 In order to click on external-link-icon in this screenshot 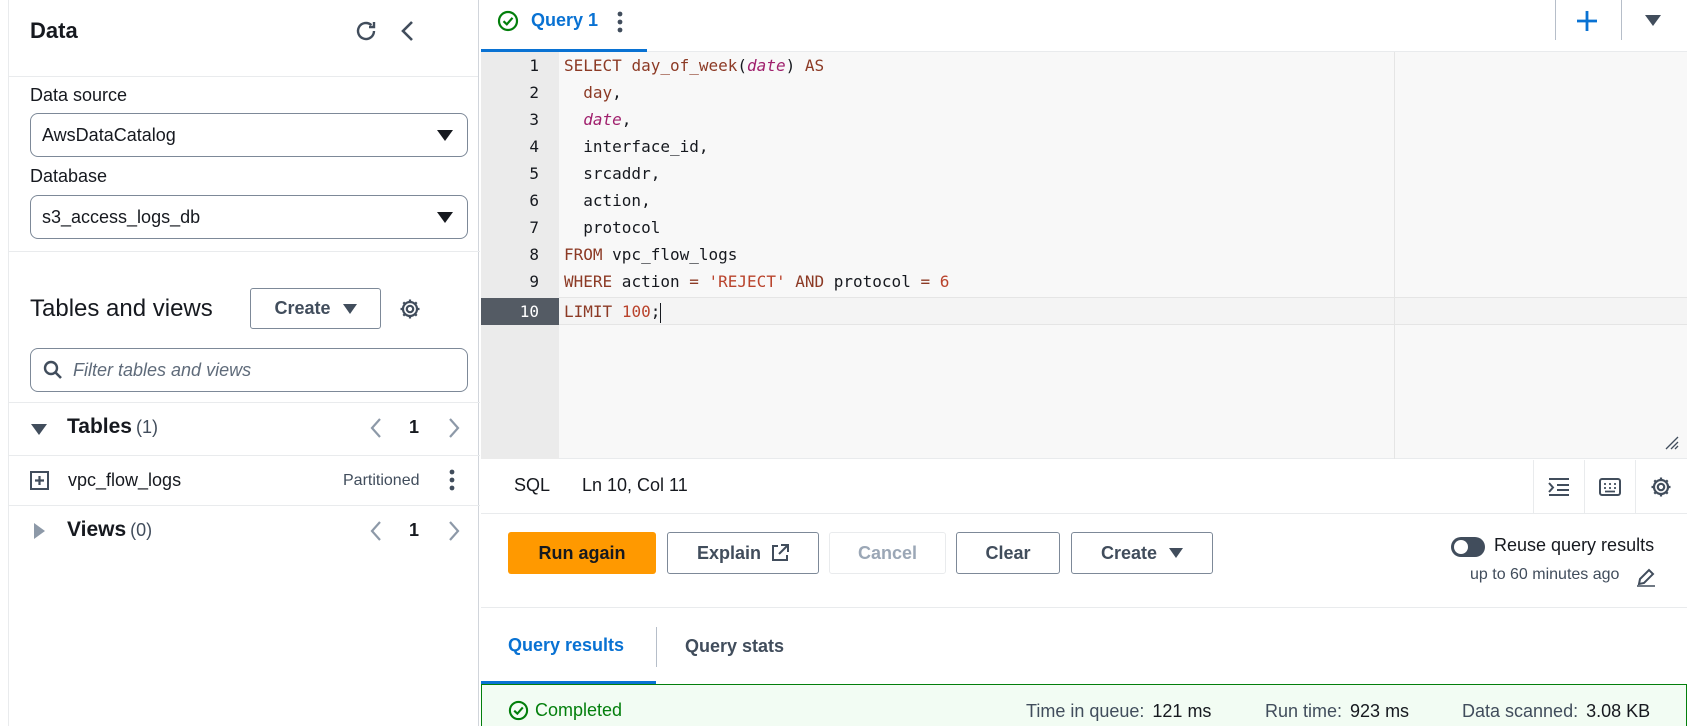, I will do `click(780, 553)`.